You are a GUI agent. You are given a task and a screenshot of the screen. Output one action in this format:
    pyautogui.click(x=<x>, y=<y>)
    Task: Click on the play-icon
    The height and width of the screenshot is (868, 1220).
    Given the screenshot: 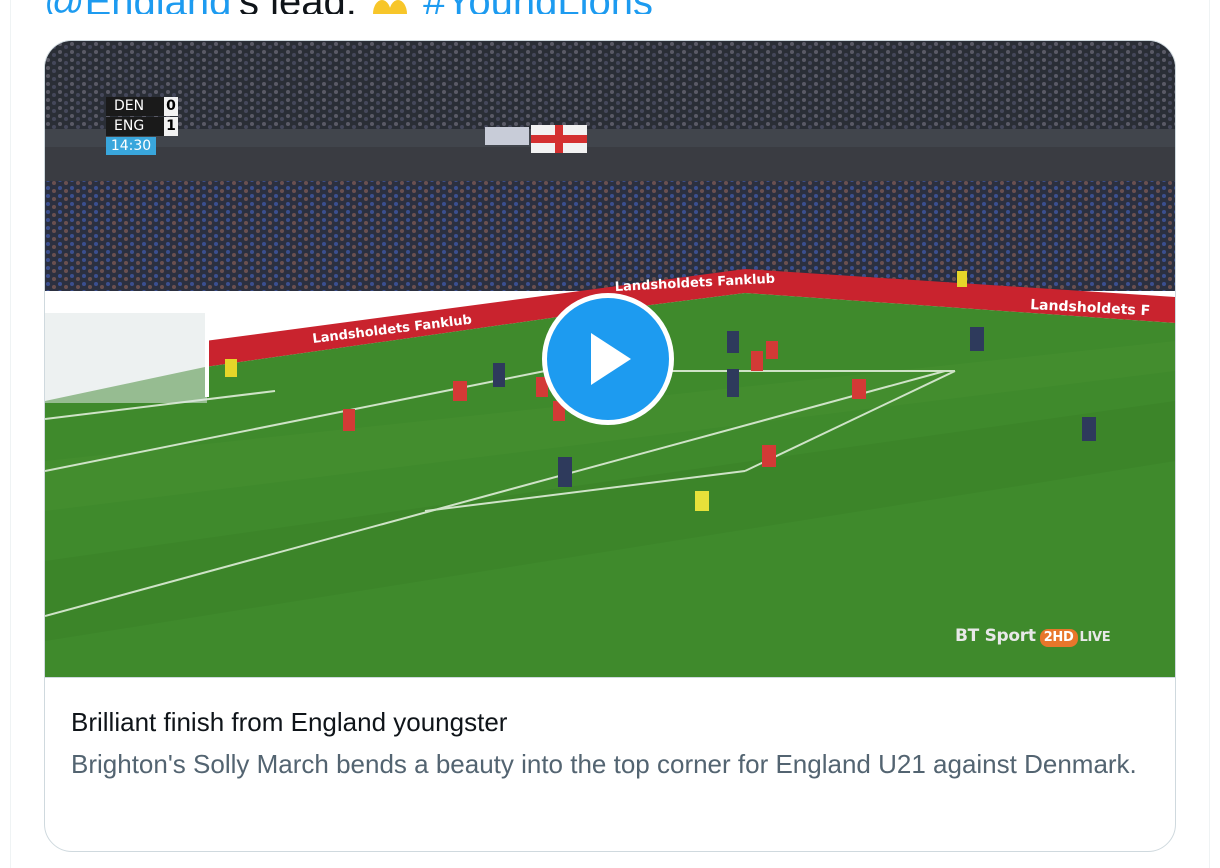 What is the action you would take?
    pyautogui.click(x=611, y=359)
    